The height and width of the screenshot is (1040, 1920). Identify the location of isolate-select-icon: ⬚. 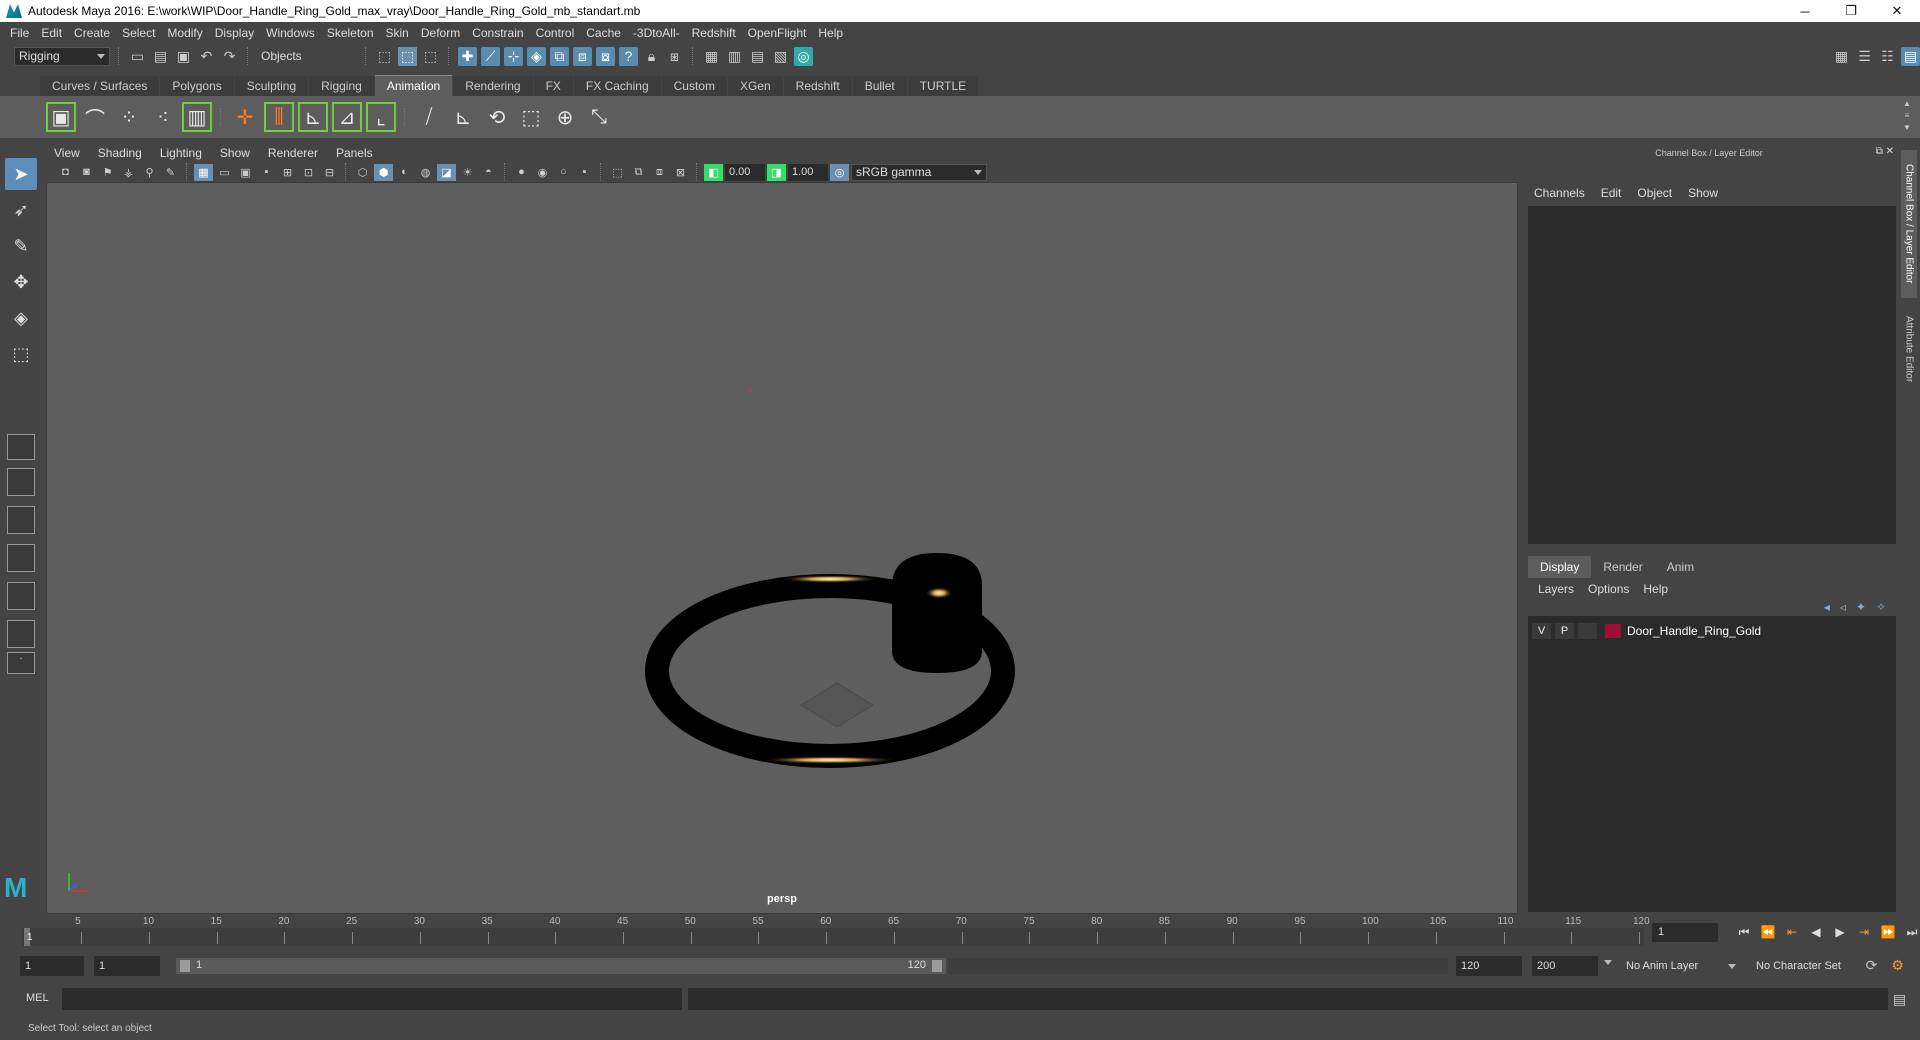
(617, 172).